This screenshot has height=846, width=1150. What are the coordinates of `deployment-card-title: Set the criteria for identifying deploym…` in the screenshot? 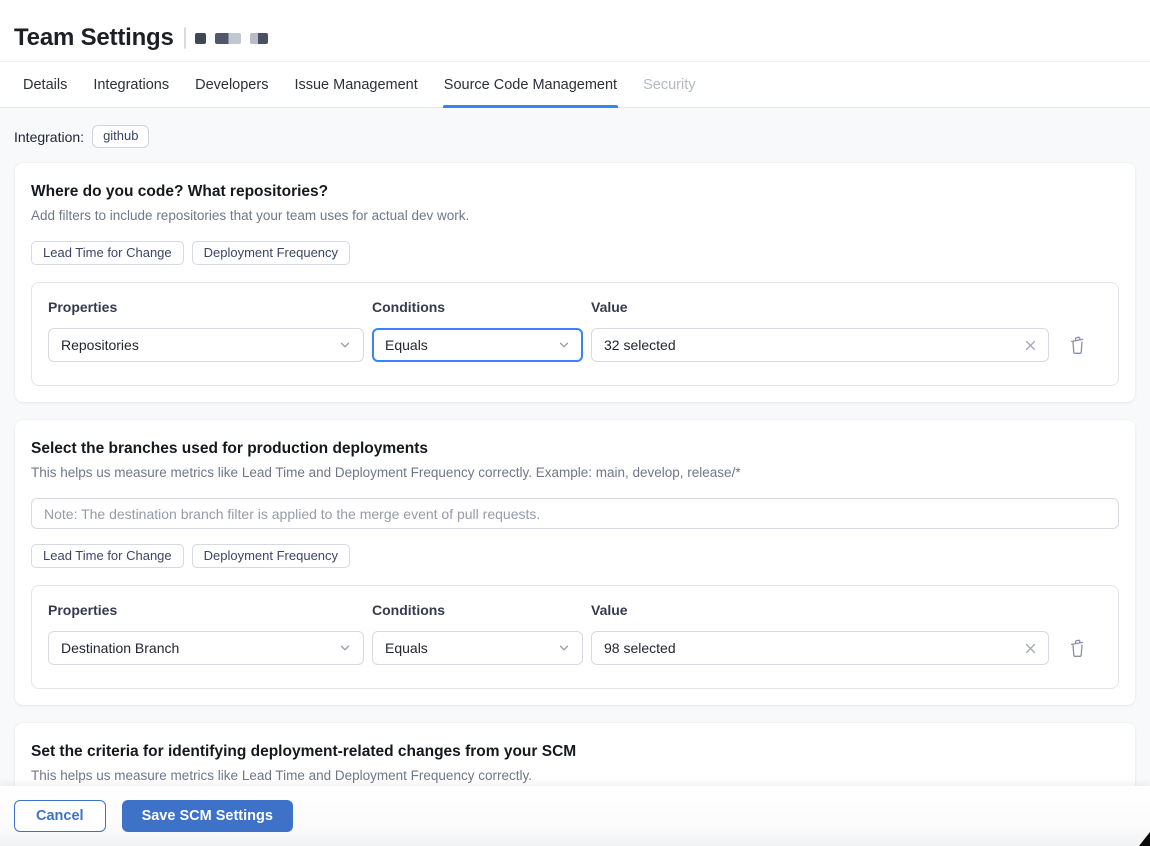 It's located at (304, 751).